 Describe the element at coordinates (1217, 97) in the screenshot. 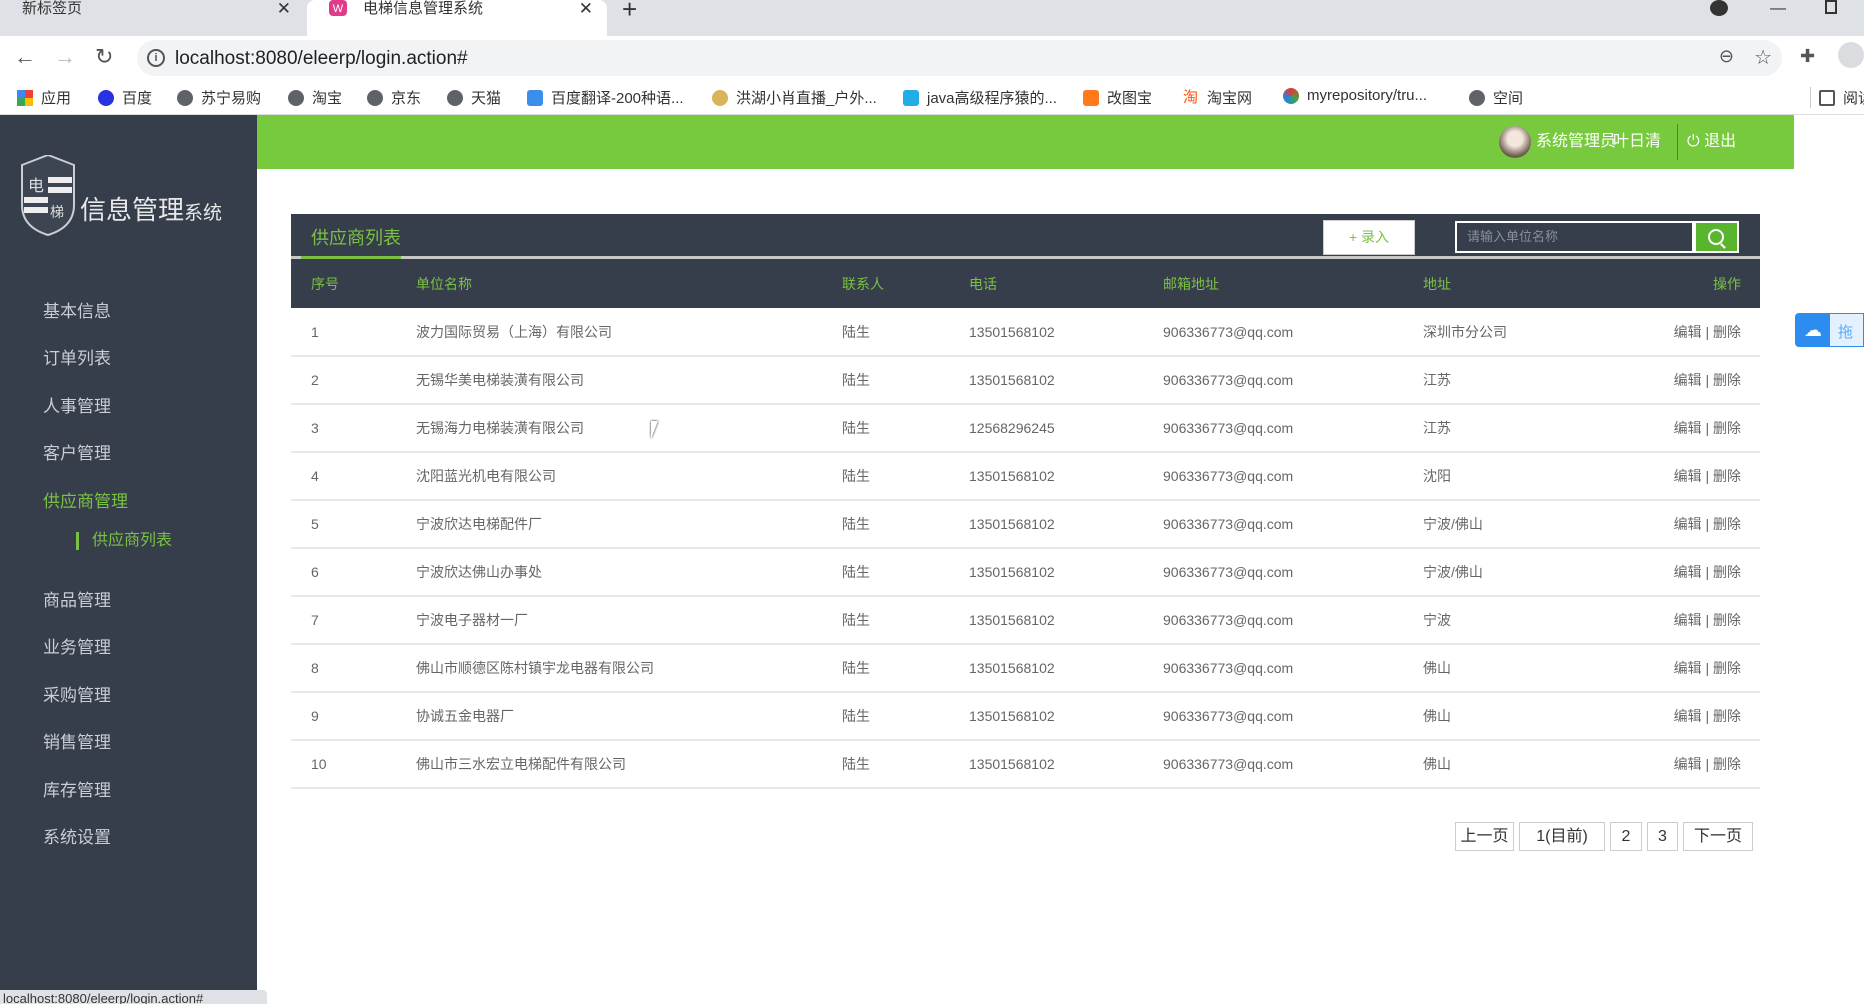

I see `bookmark: 淘淘宝网` at that location.